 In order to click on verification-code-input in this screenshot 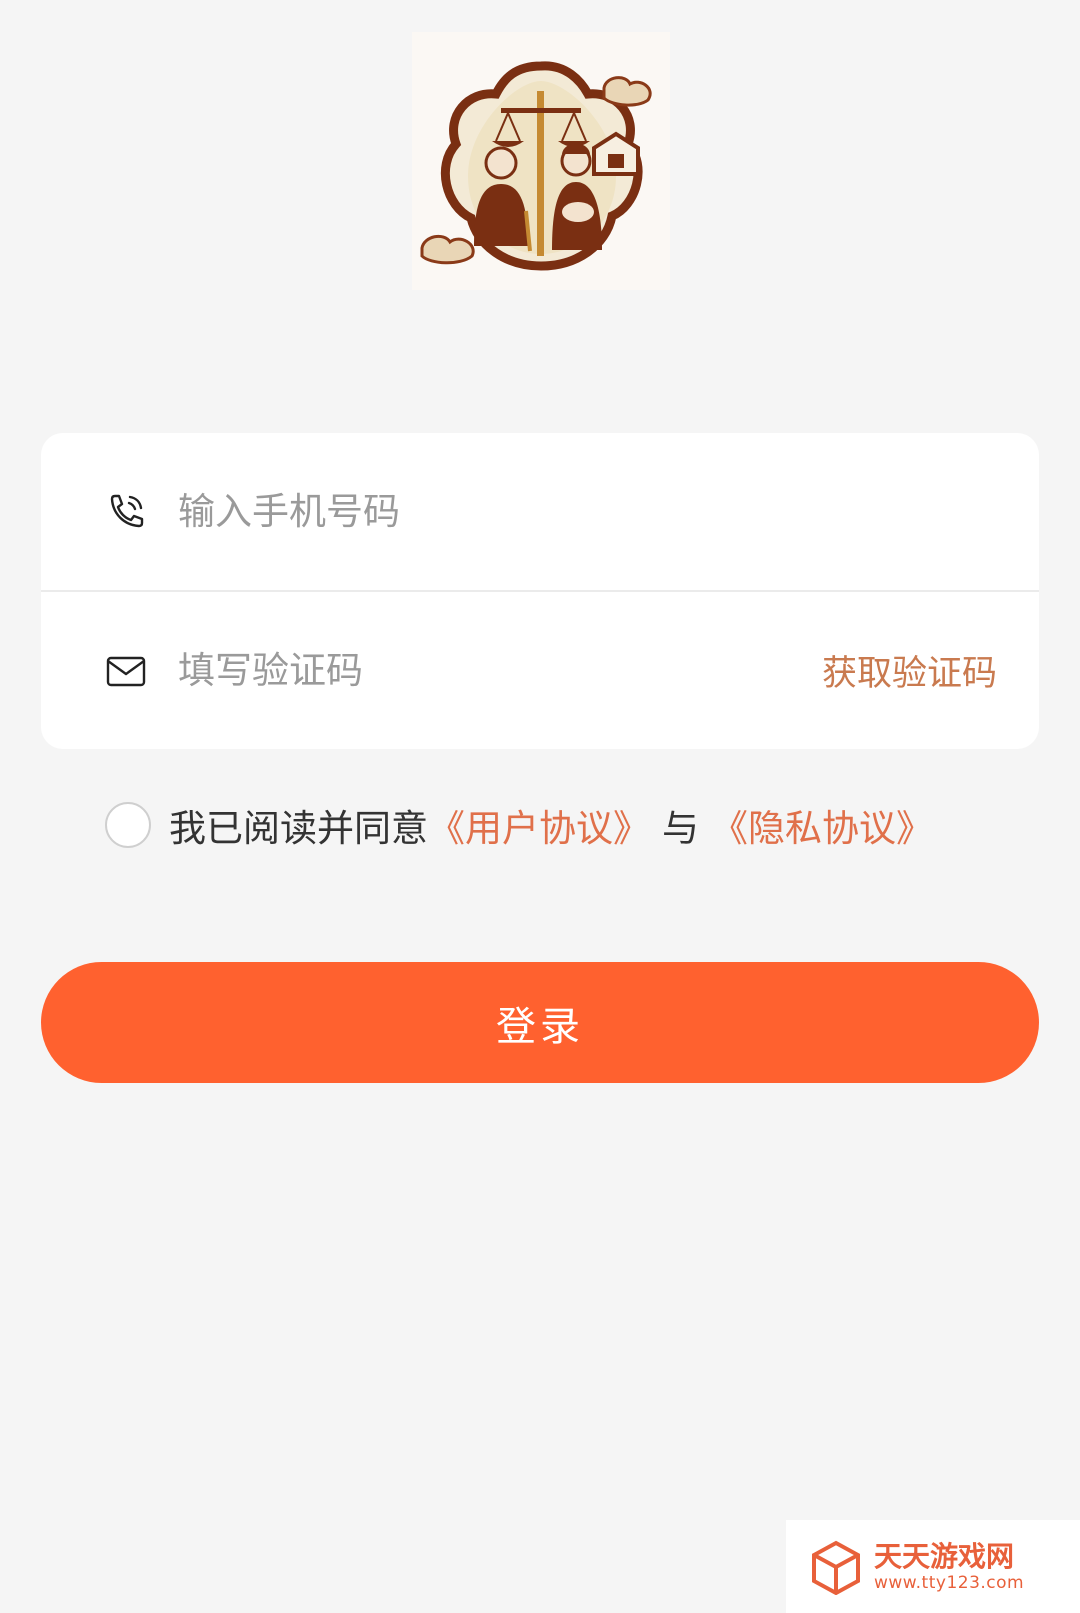, I will do `click(500, 670)`.